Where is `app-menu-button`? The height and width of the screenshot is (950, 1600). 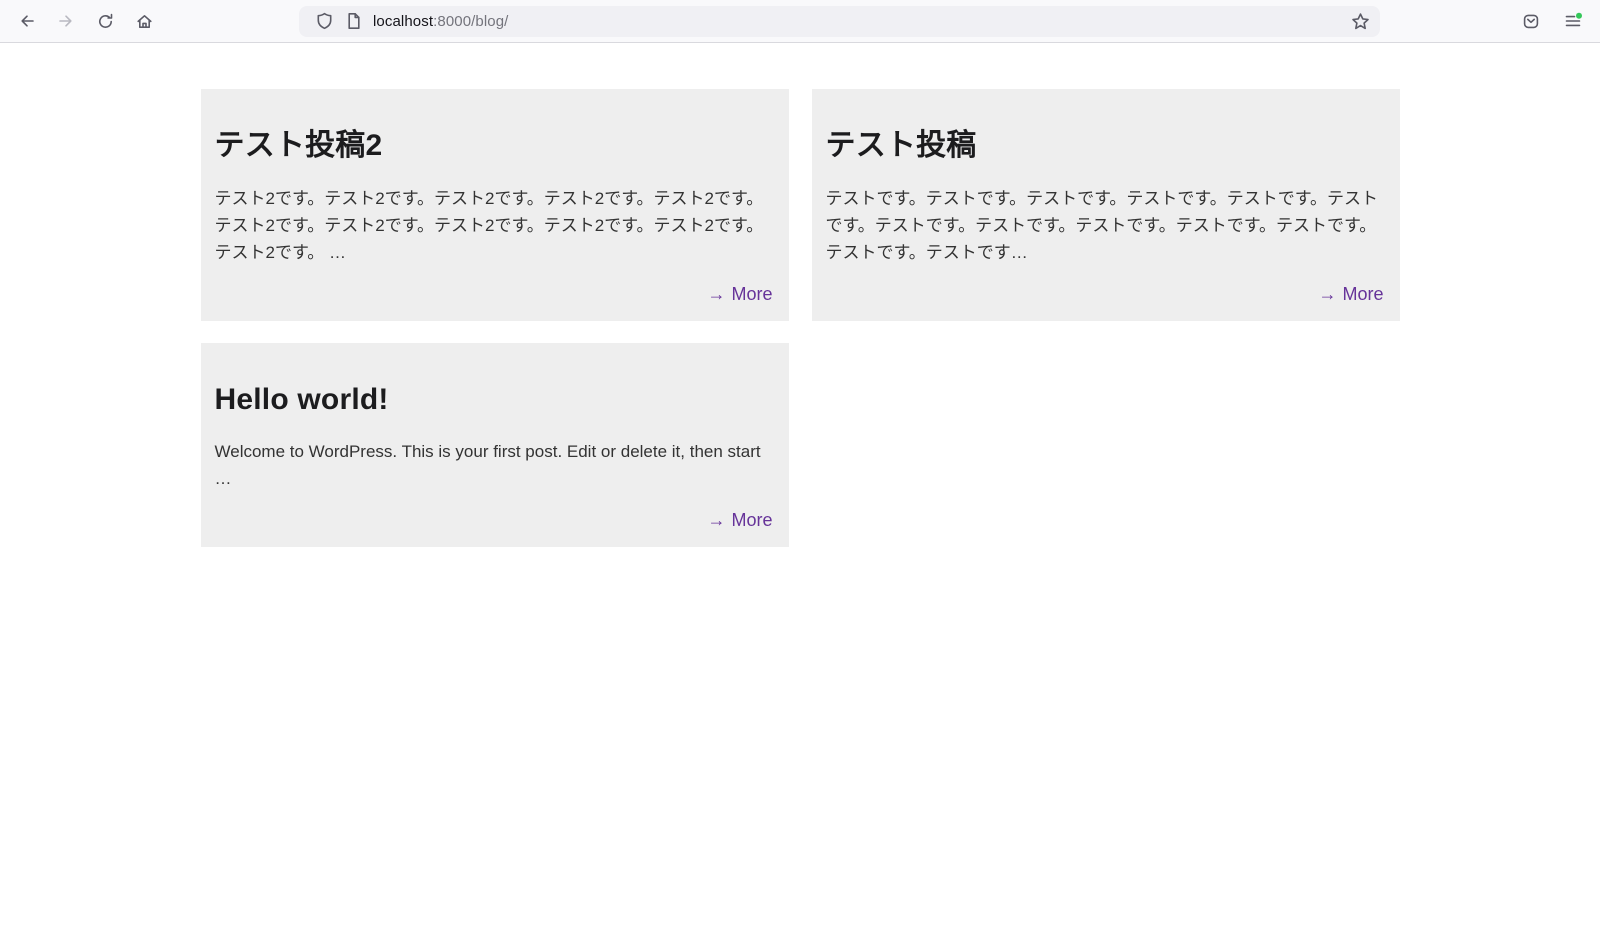
app-menu-button is located at coordinates (1573, 21).